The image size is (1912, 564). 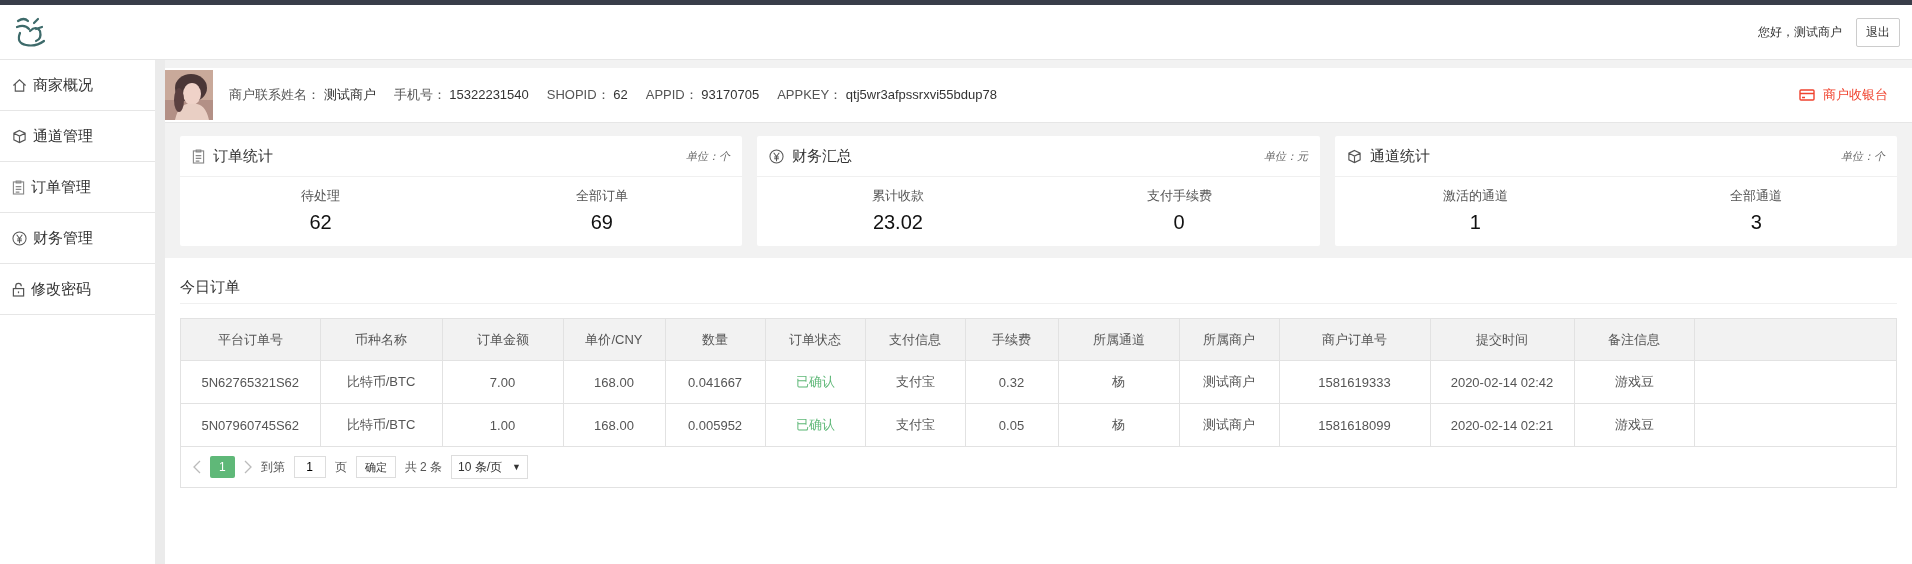 What do you see at coordinates (321, 196) in the screenshot?
I see `stat-label: 待处理` at bounding box center [321, 196].